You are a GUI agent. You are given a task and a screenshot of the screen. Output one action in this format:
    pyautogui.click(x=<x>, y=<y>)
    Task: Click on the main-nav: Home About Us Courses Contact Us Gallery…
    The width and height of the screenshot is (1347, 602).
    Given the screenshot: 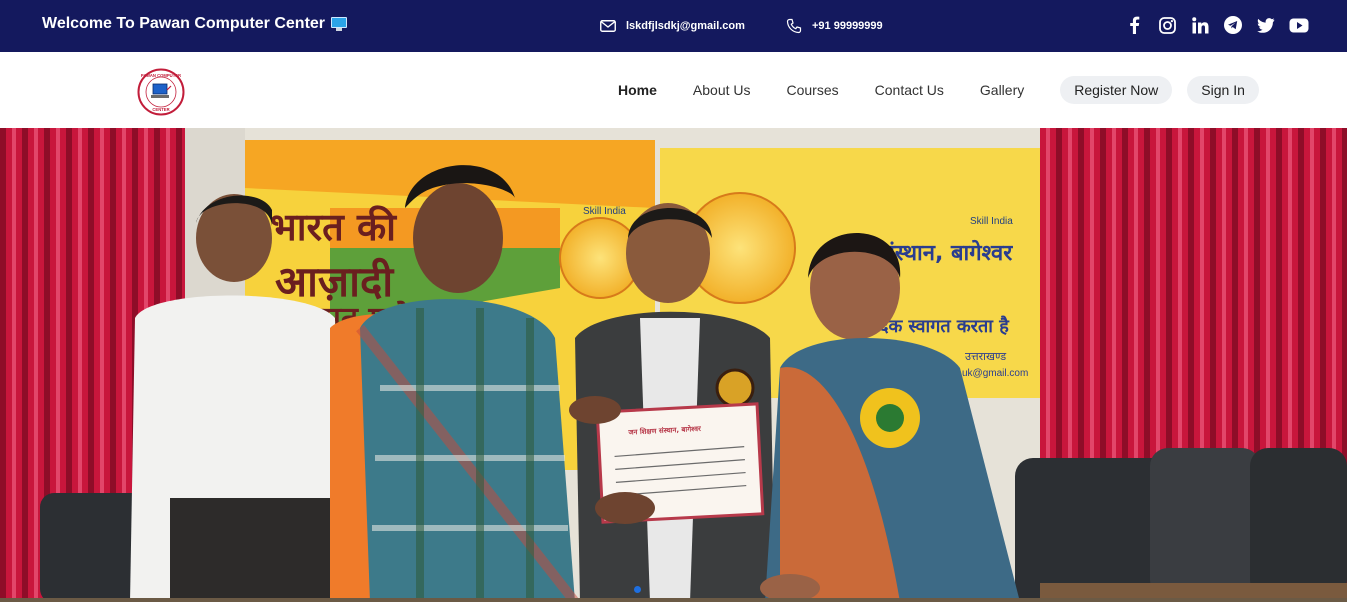 What is the action you would take?
    pyautogui.click(x=929, y=90)
    